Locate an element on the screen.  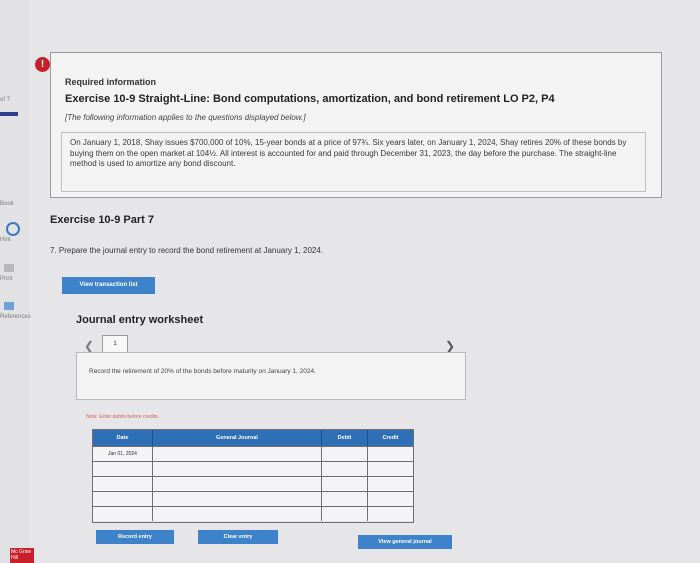
view-transaction-list-button: View transaction list is located at coordinates (108, 285).